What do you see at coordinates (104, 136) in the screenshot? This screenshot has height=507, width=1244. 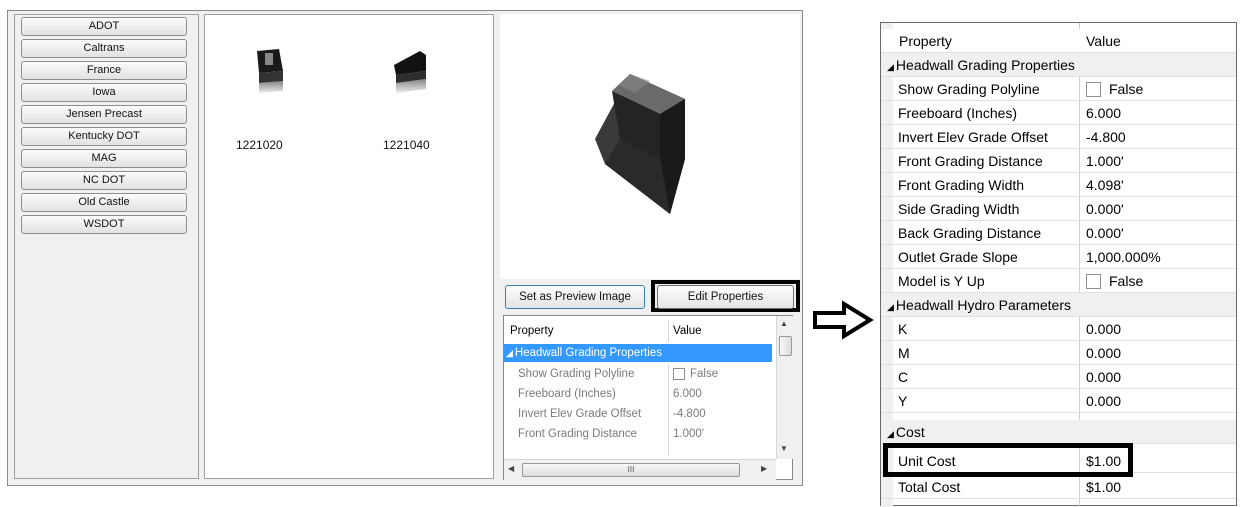 I see `agency-button-kentucky-dot: Kentucky DOT` at bounding box center [104, 136].